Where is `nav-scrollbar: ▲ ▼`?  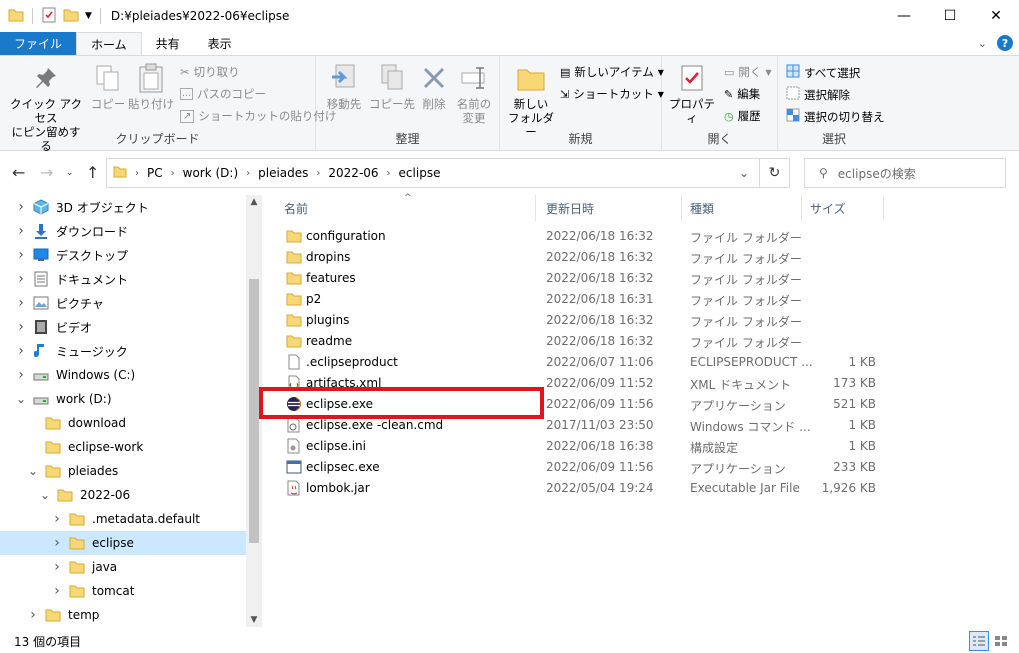
nav-scrollbar: ▲ ▼ is located at coordinates (254, 411).